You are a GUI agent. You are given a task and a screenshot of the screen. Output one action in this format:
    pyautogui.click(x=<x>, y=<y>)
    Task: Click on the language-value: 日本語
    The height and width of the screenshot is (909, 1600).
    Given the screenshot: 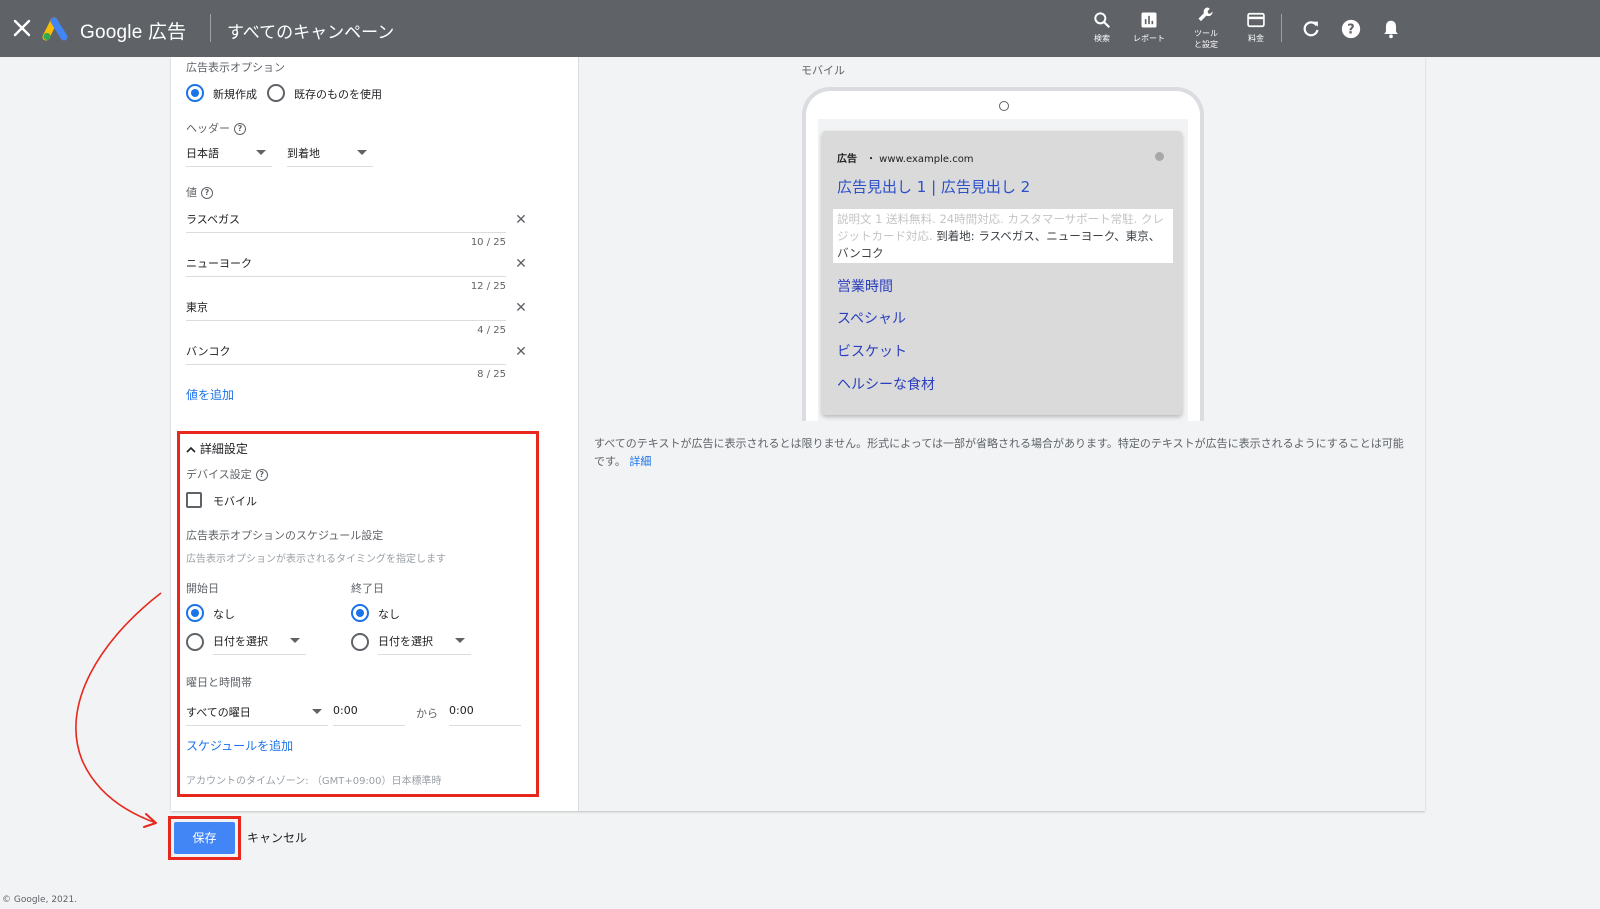 What is the action you would take?
    pyautogui.click(x=202, y=153)
    